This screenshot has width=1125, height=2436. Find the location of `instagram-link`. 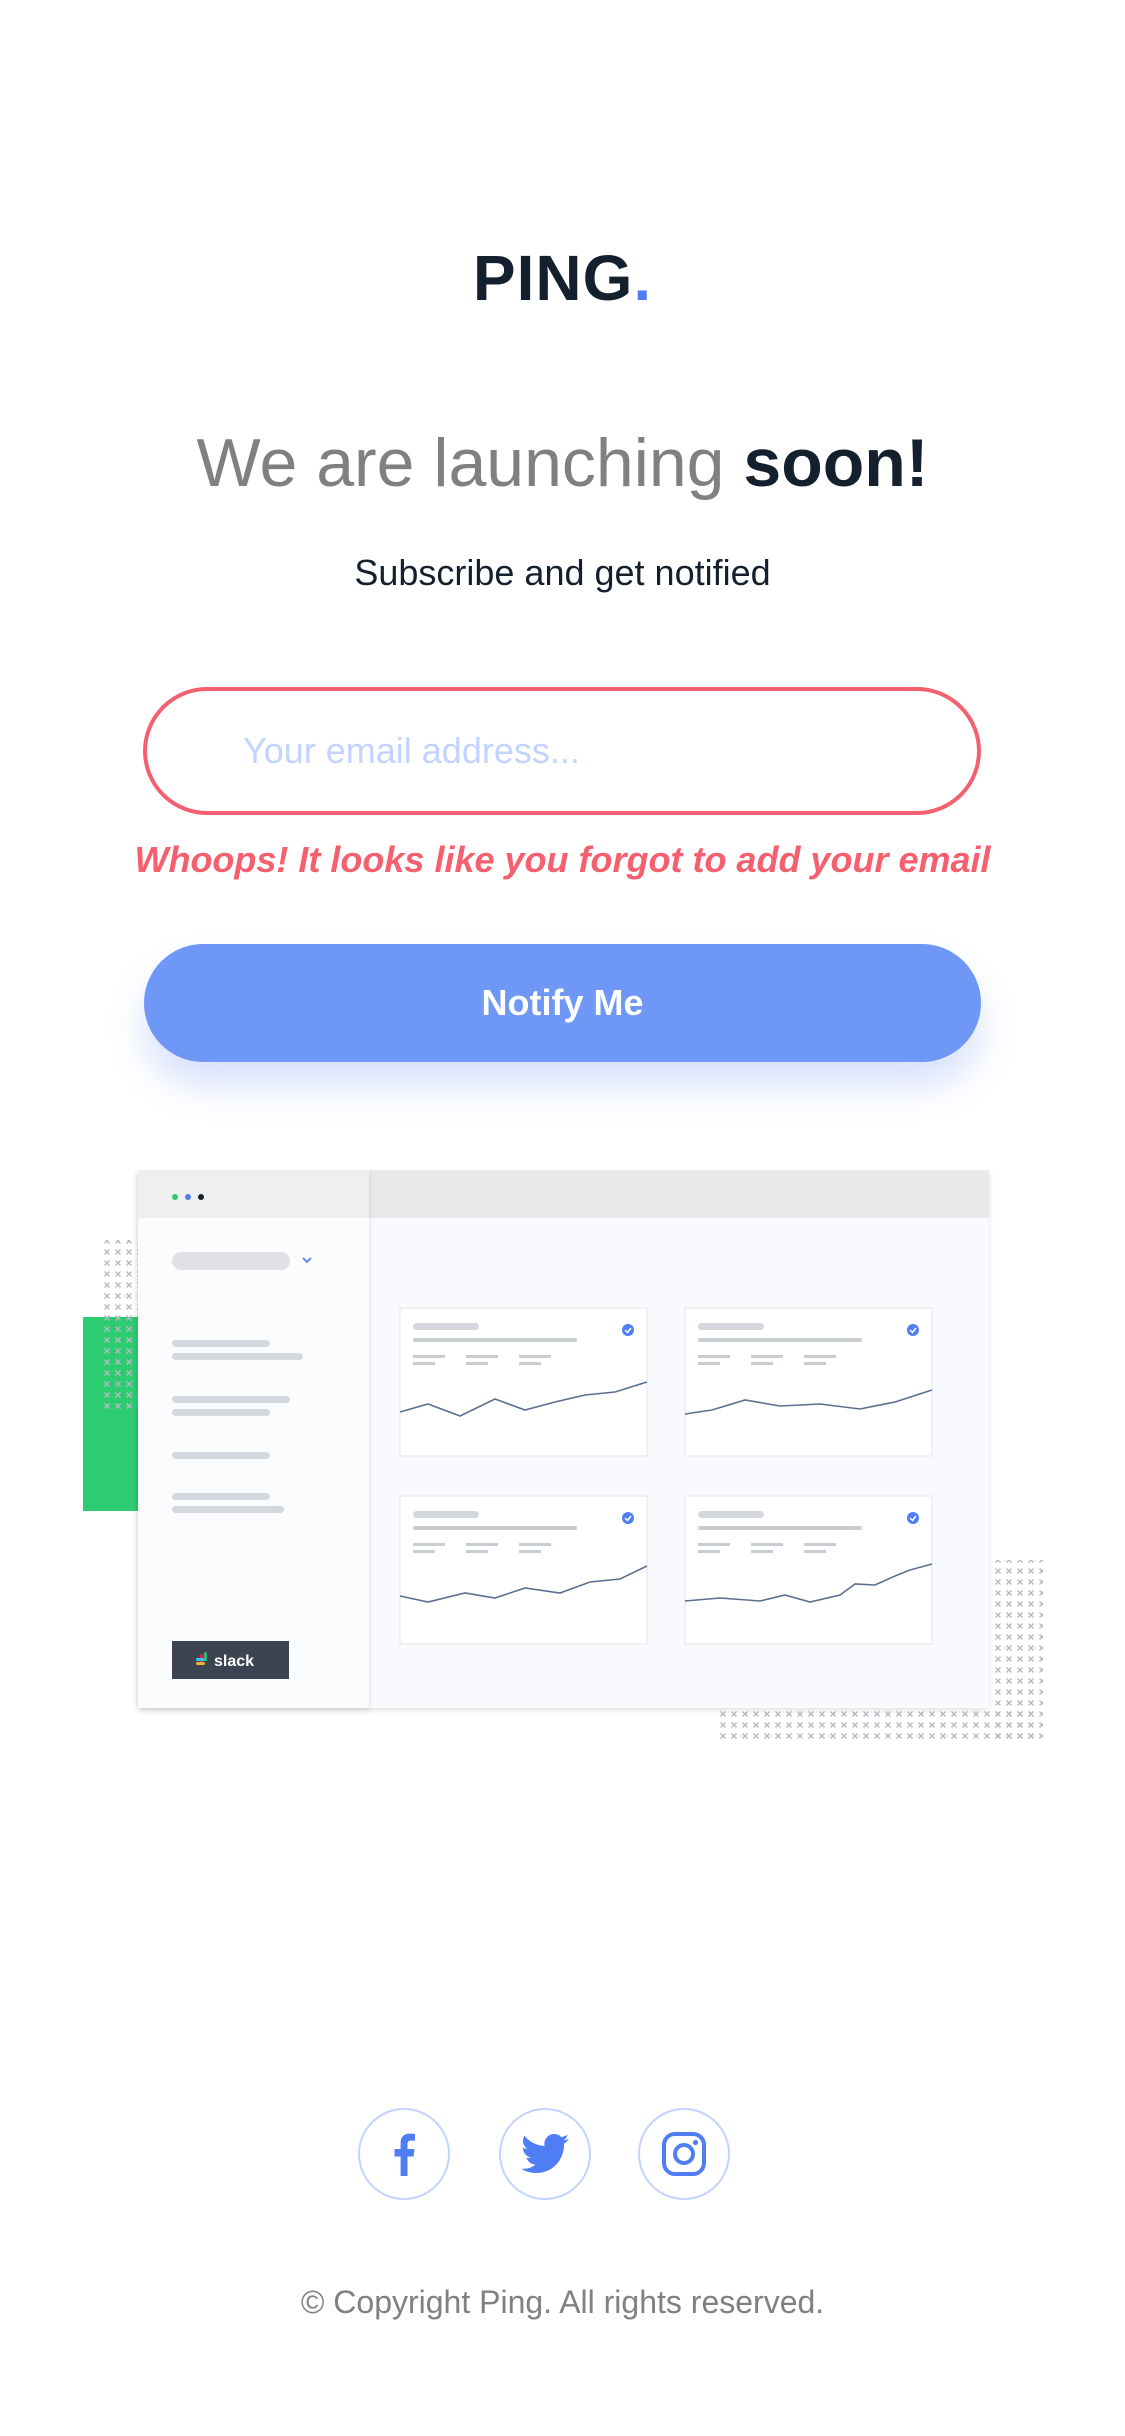

instagram-link is located at coordinates (684, 2154).